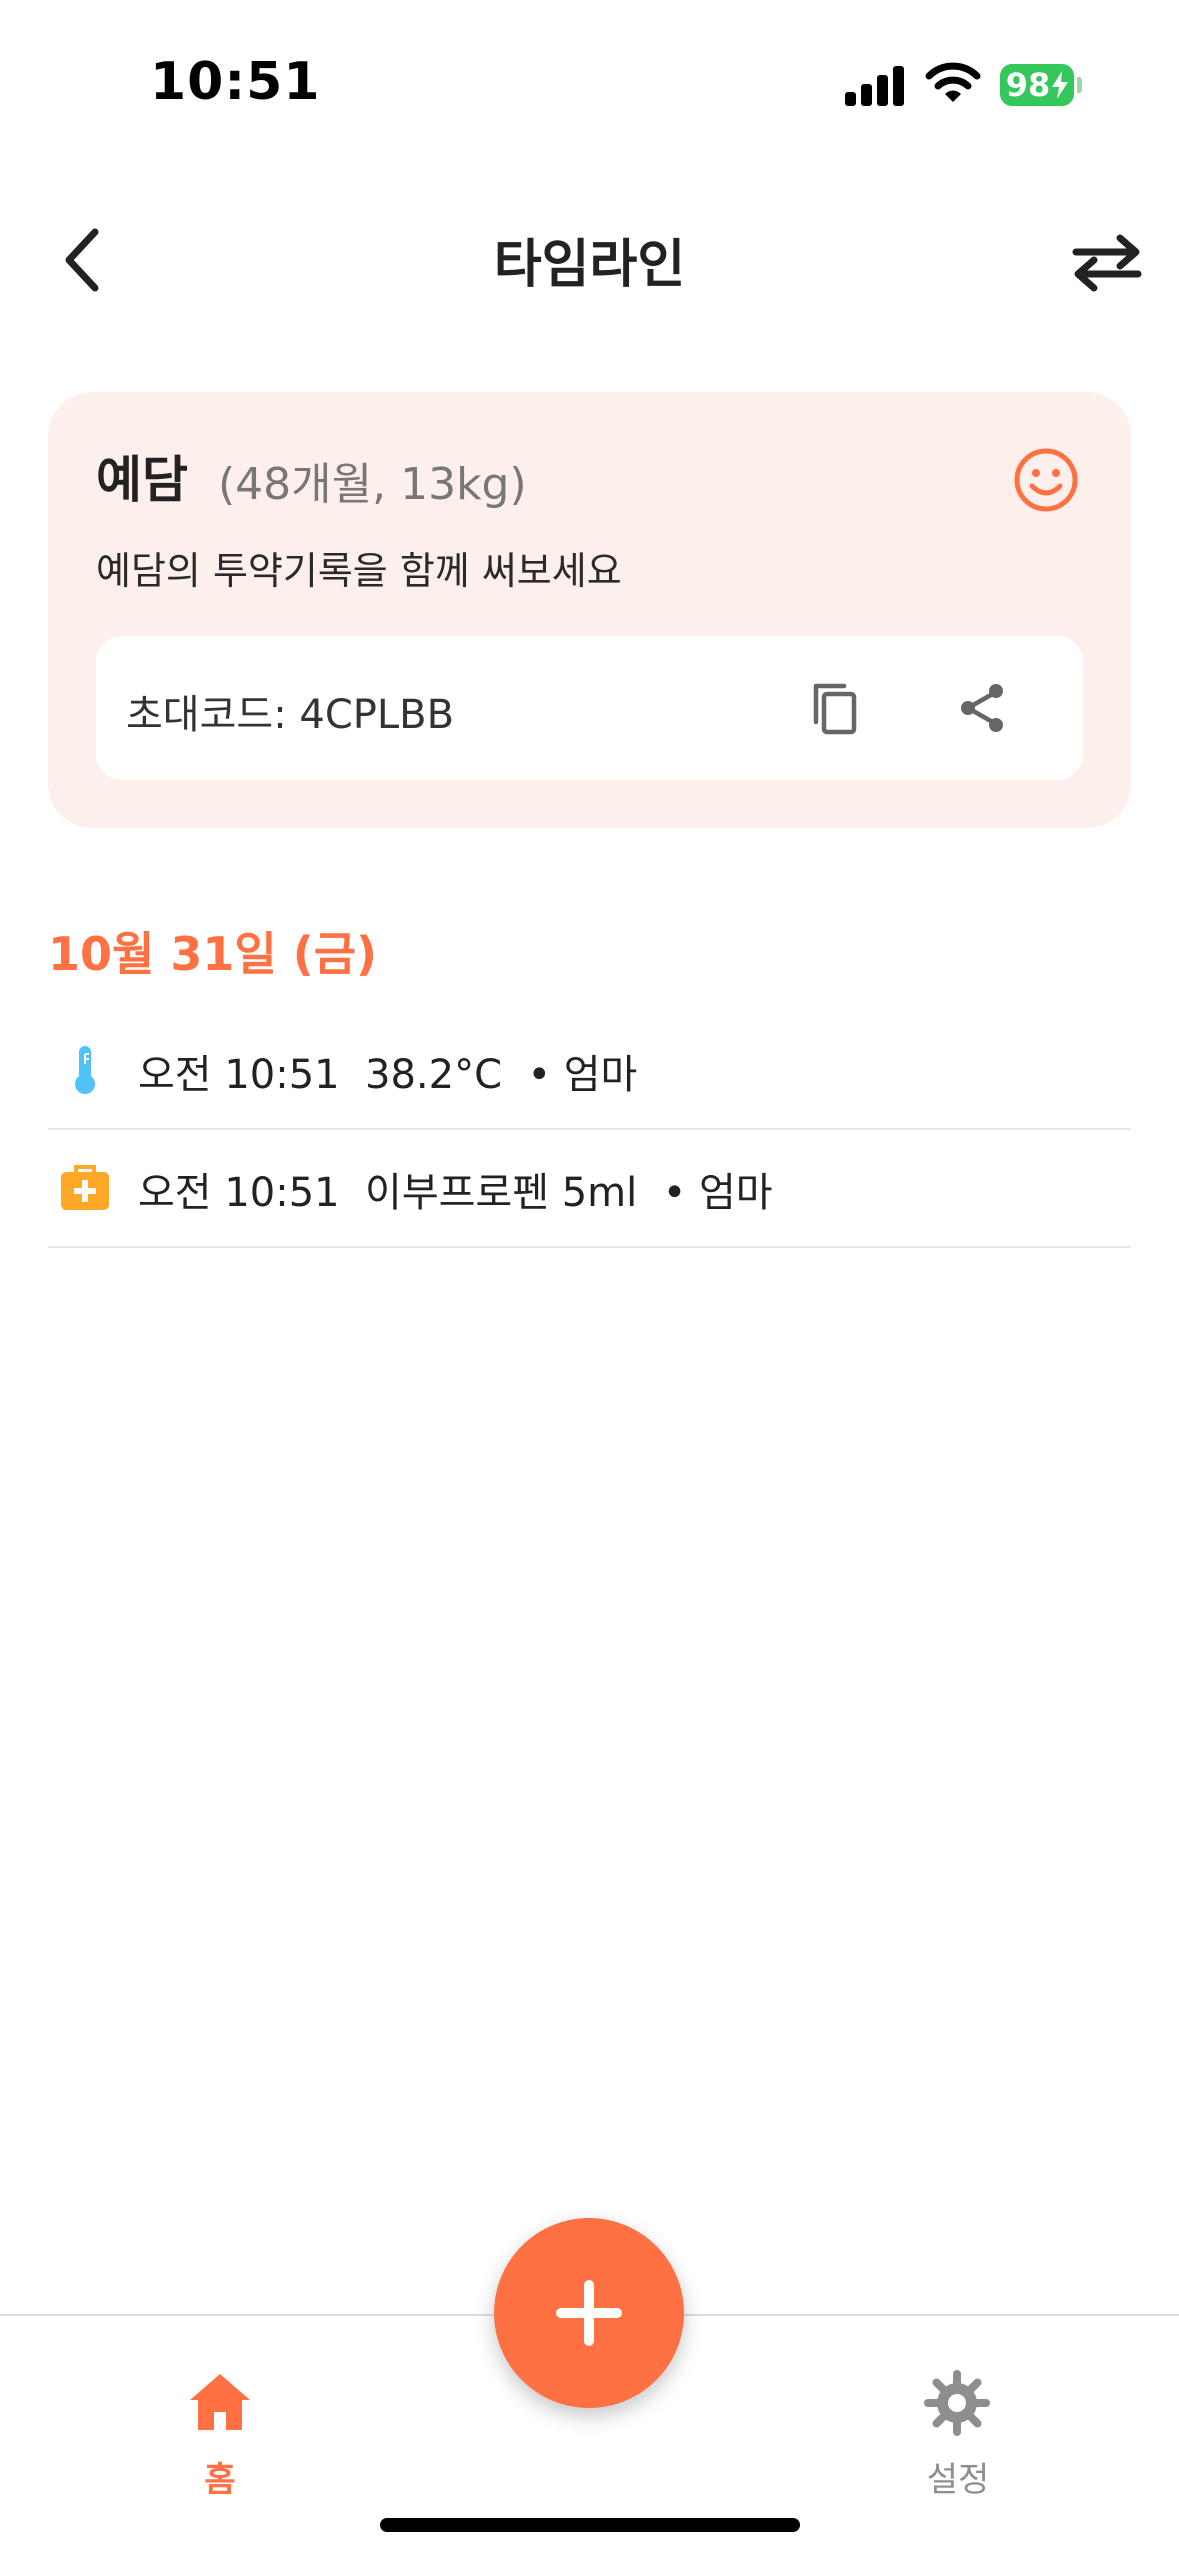 This screenshot has width=1179, height=2556. I want to click on share-icon, so click(983, 708).